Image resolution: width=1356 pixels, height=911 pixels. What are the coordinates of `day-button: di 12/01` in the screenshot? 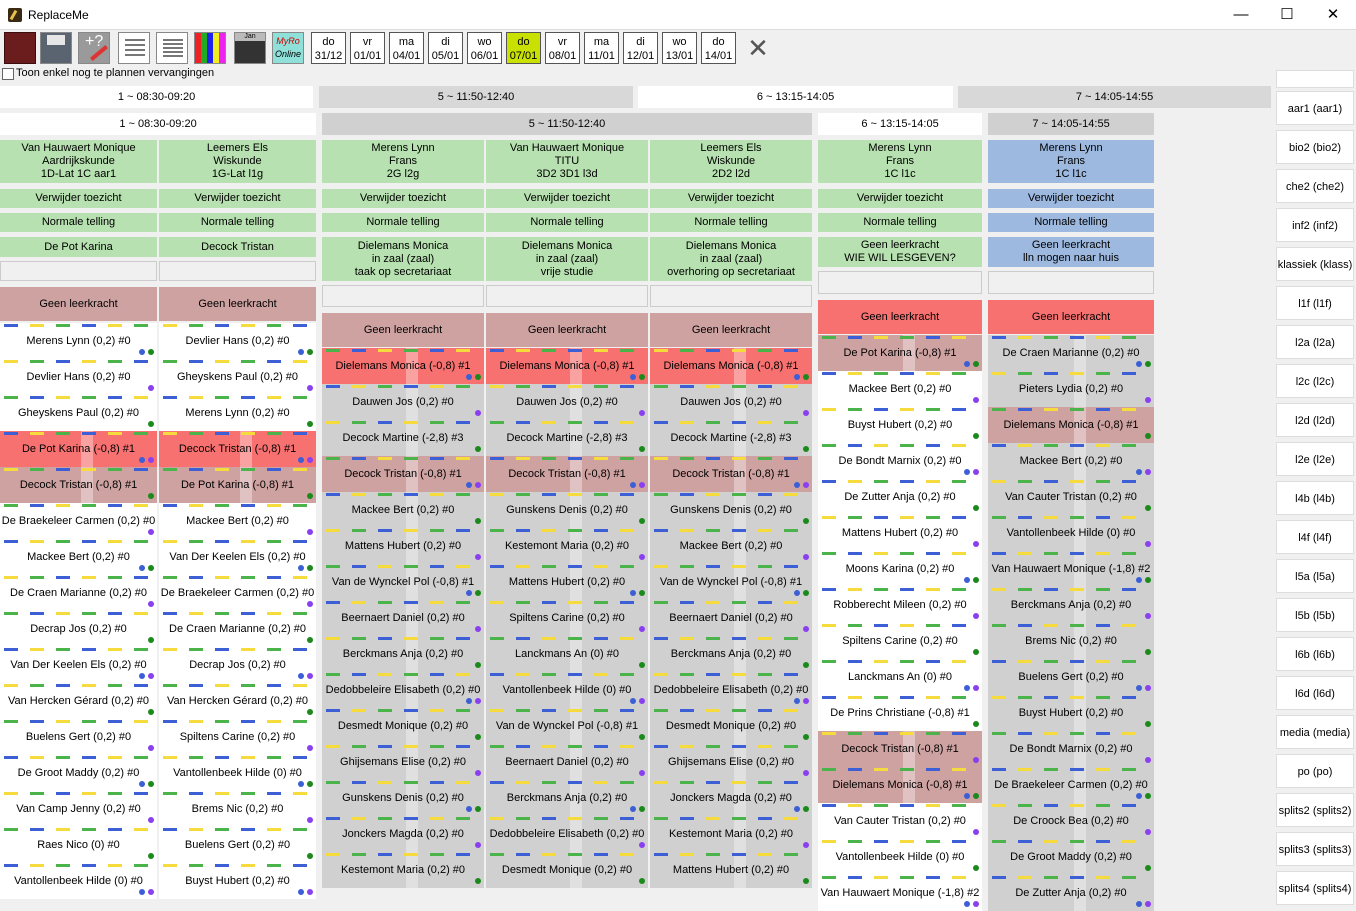 It's located at (640, 48).